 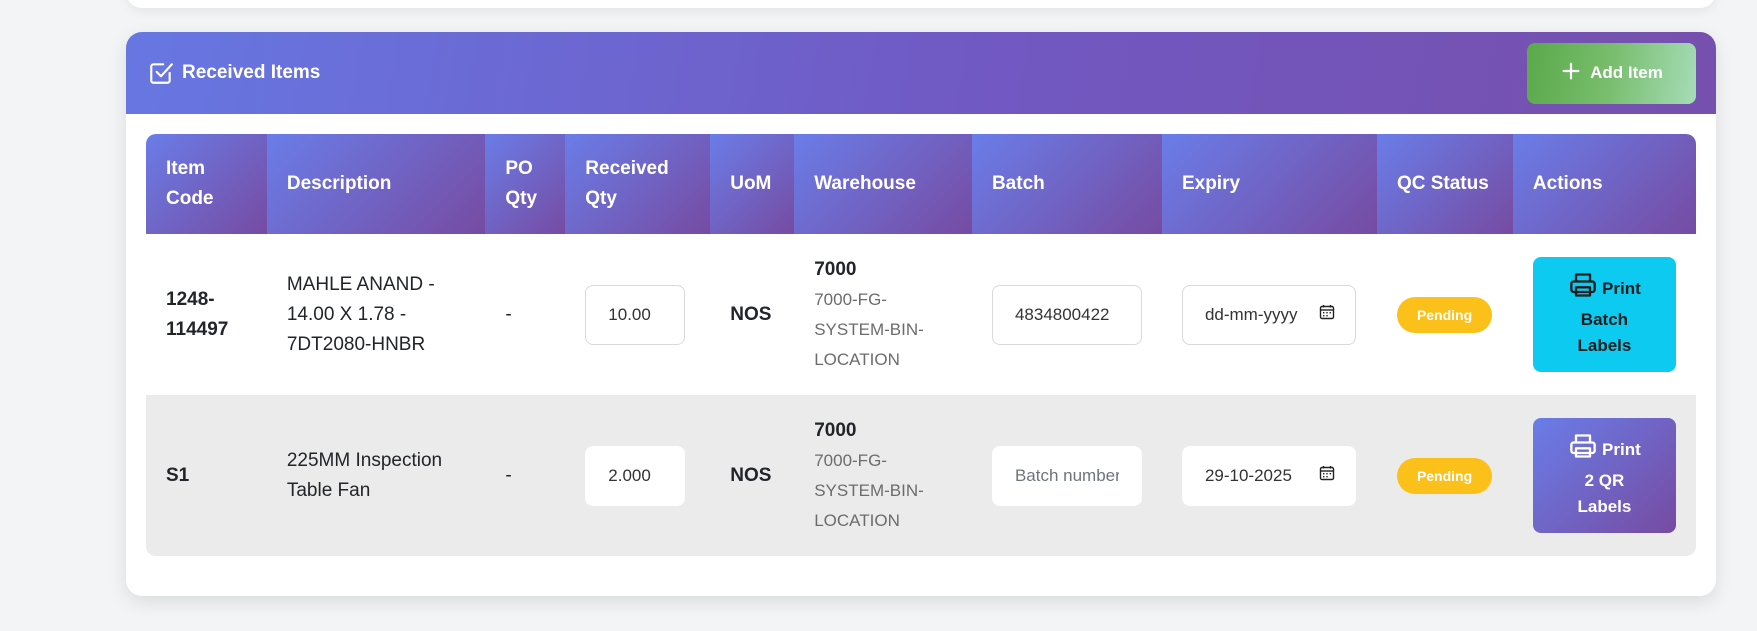 What do you see at coordinates (376, 475) in the screenshot?
I see `description-cell: 225MM Inspection Table Fan` at bounding box center [376, 475].